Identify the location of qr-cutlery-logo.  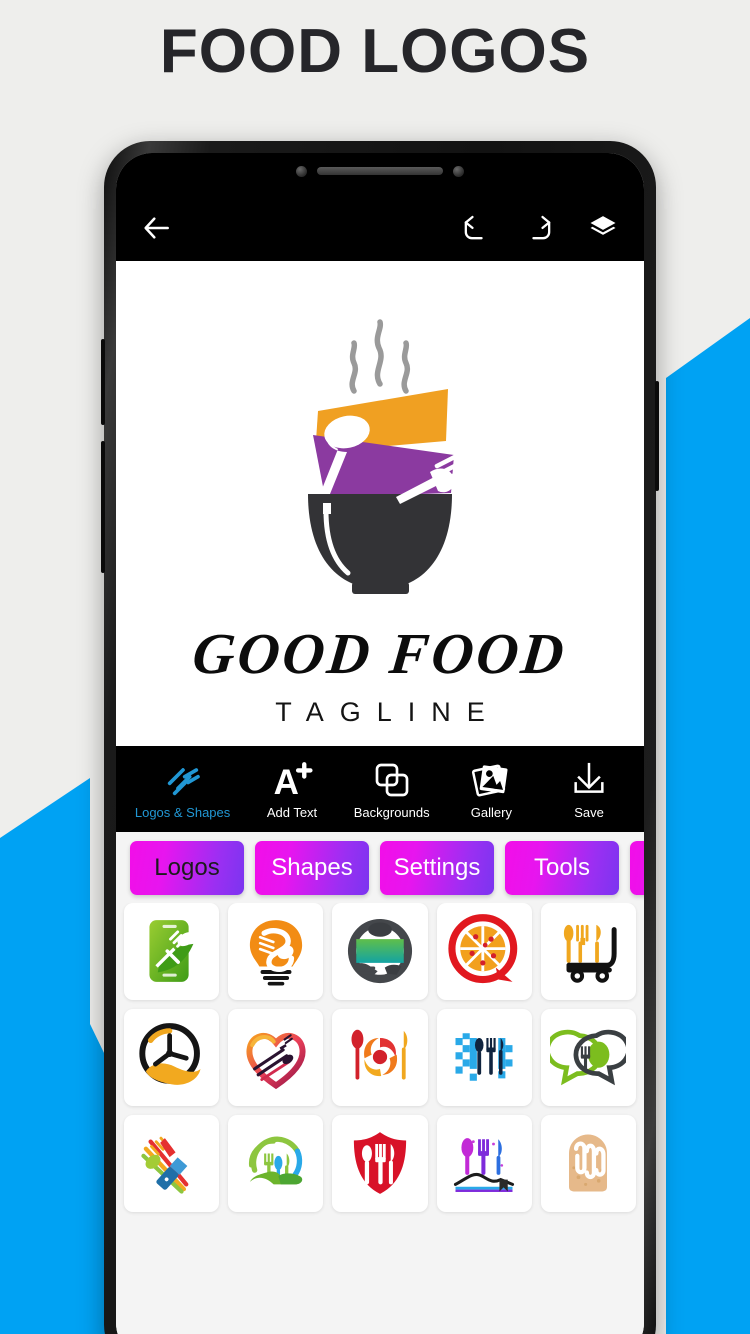
(484, 1057).